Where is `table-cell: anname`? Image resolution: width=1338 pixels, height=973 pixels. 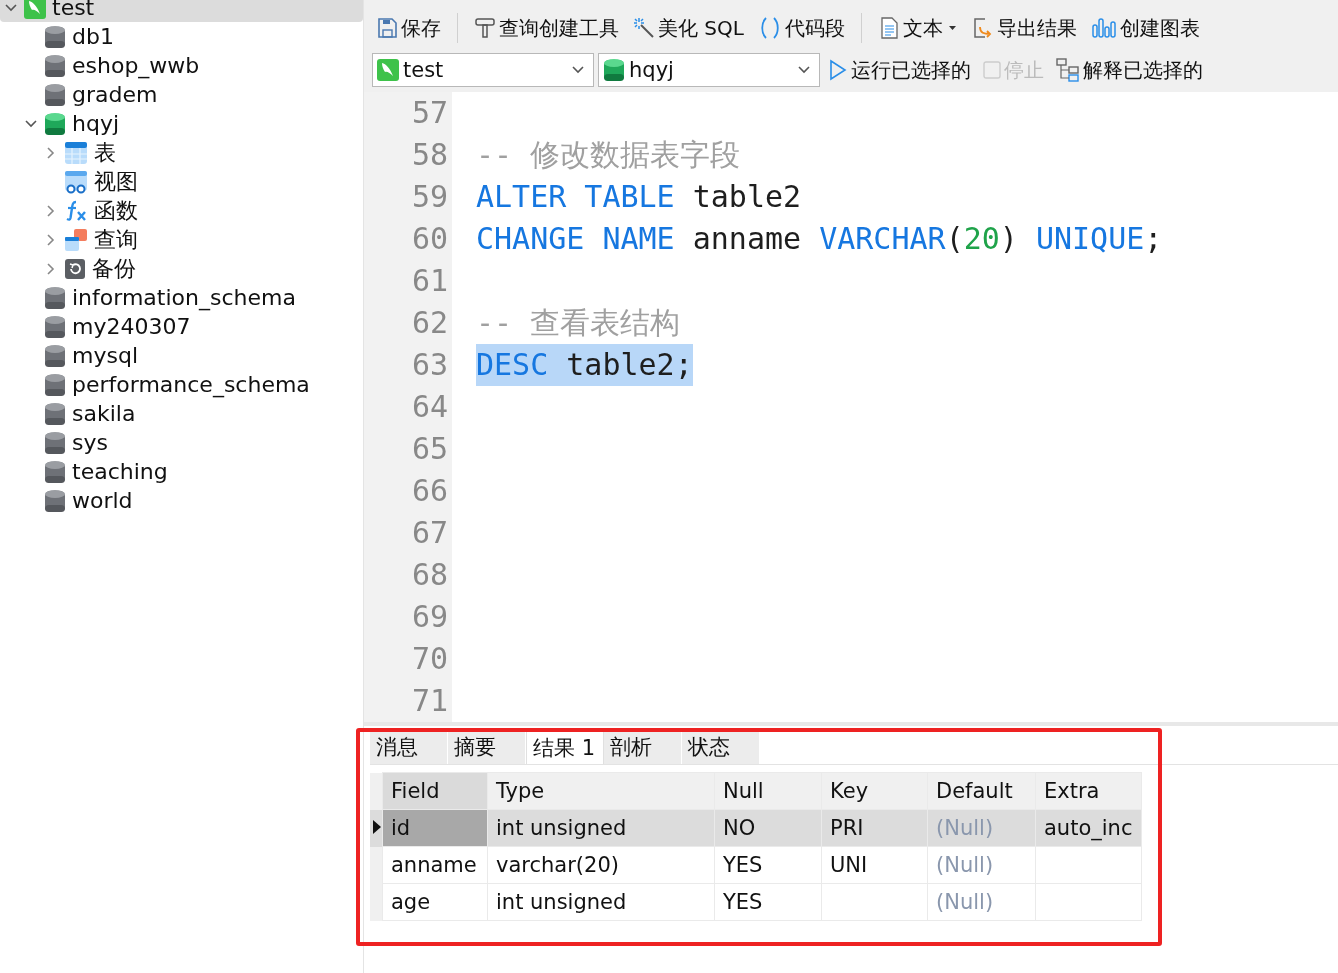 table-cell: anname is located at coordinates (434, 865).